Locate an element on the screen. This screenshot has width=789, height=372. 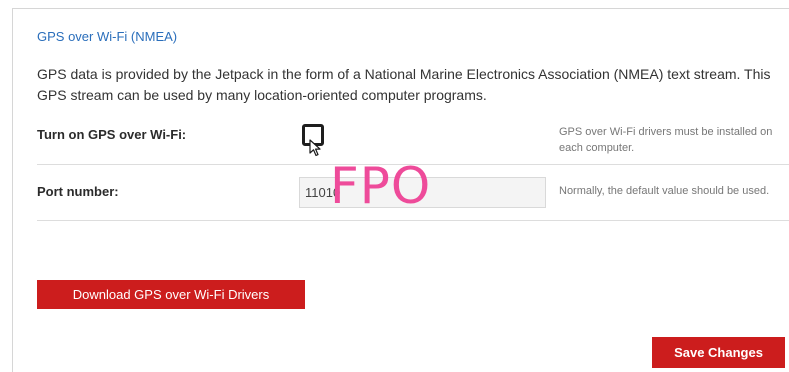
download-drivers-button: Download GPS over Wi-Fi Drivers is located at coordinates (171, 294).